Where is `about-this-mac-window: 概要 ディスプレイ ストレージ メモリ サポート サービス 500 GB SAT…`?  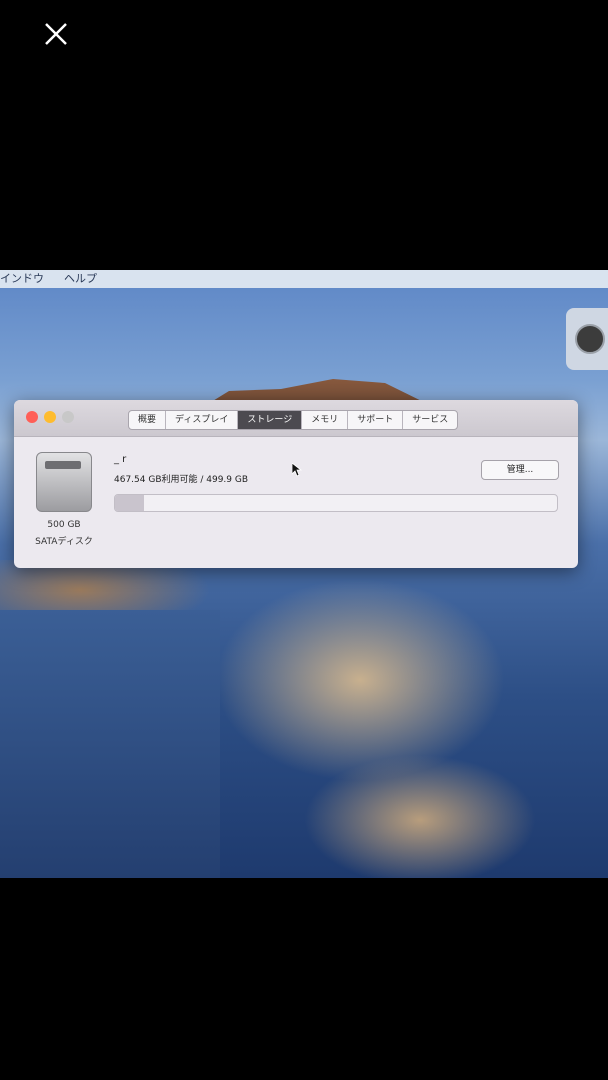 about-this-mac-window: 概要 ディスプレイ ストレージ メモリ サポート サービス 500 GB SAT… is located at coordinates (296, 484).